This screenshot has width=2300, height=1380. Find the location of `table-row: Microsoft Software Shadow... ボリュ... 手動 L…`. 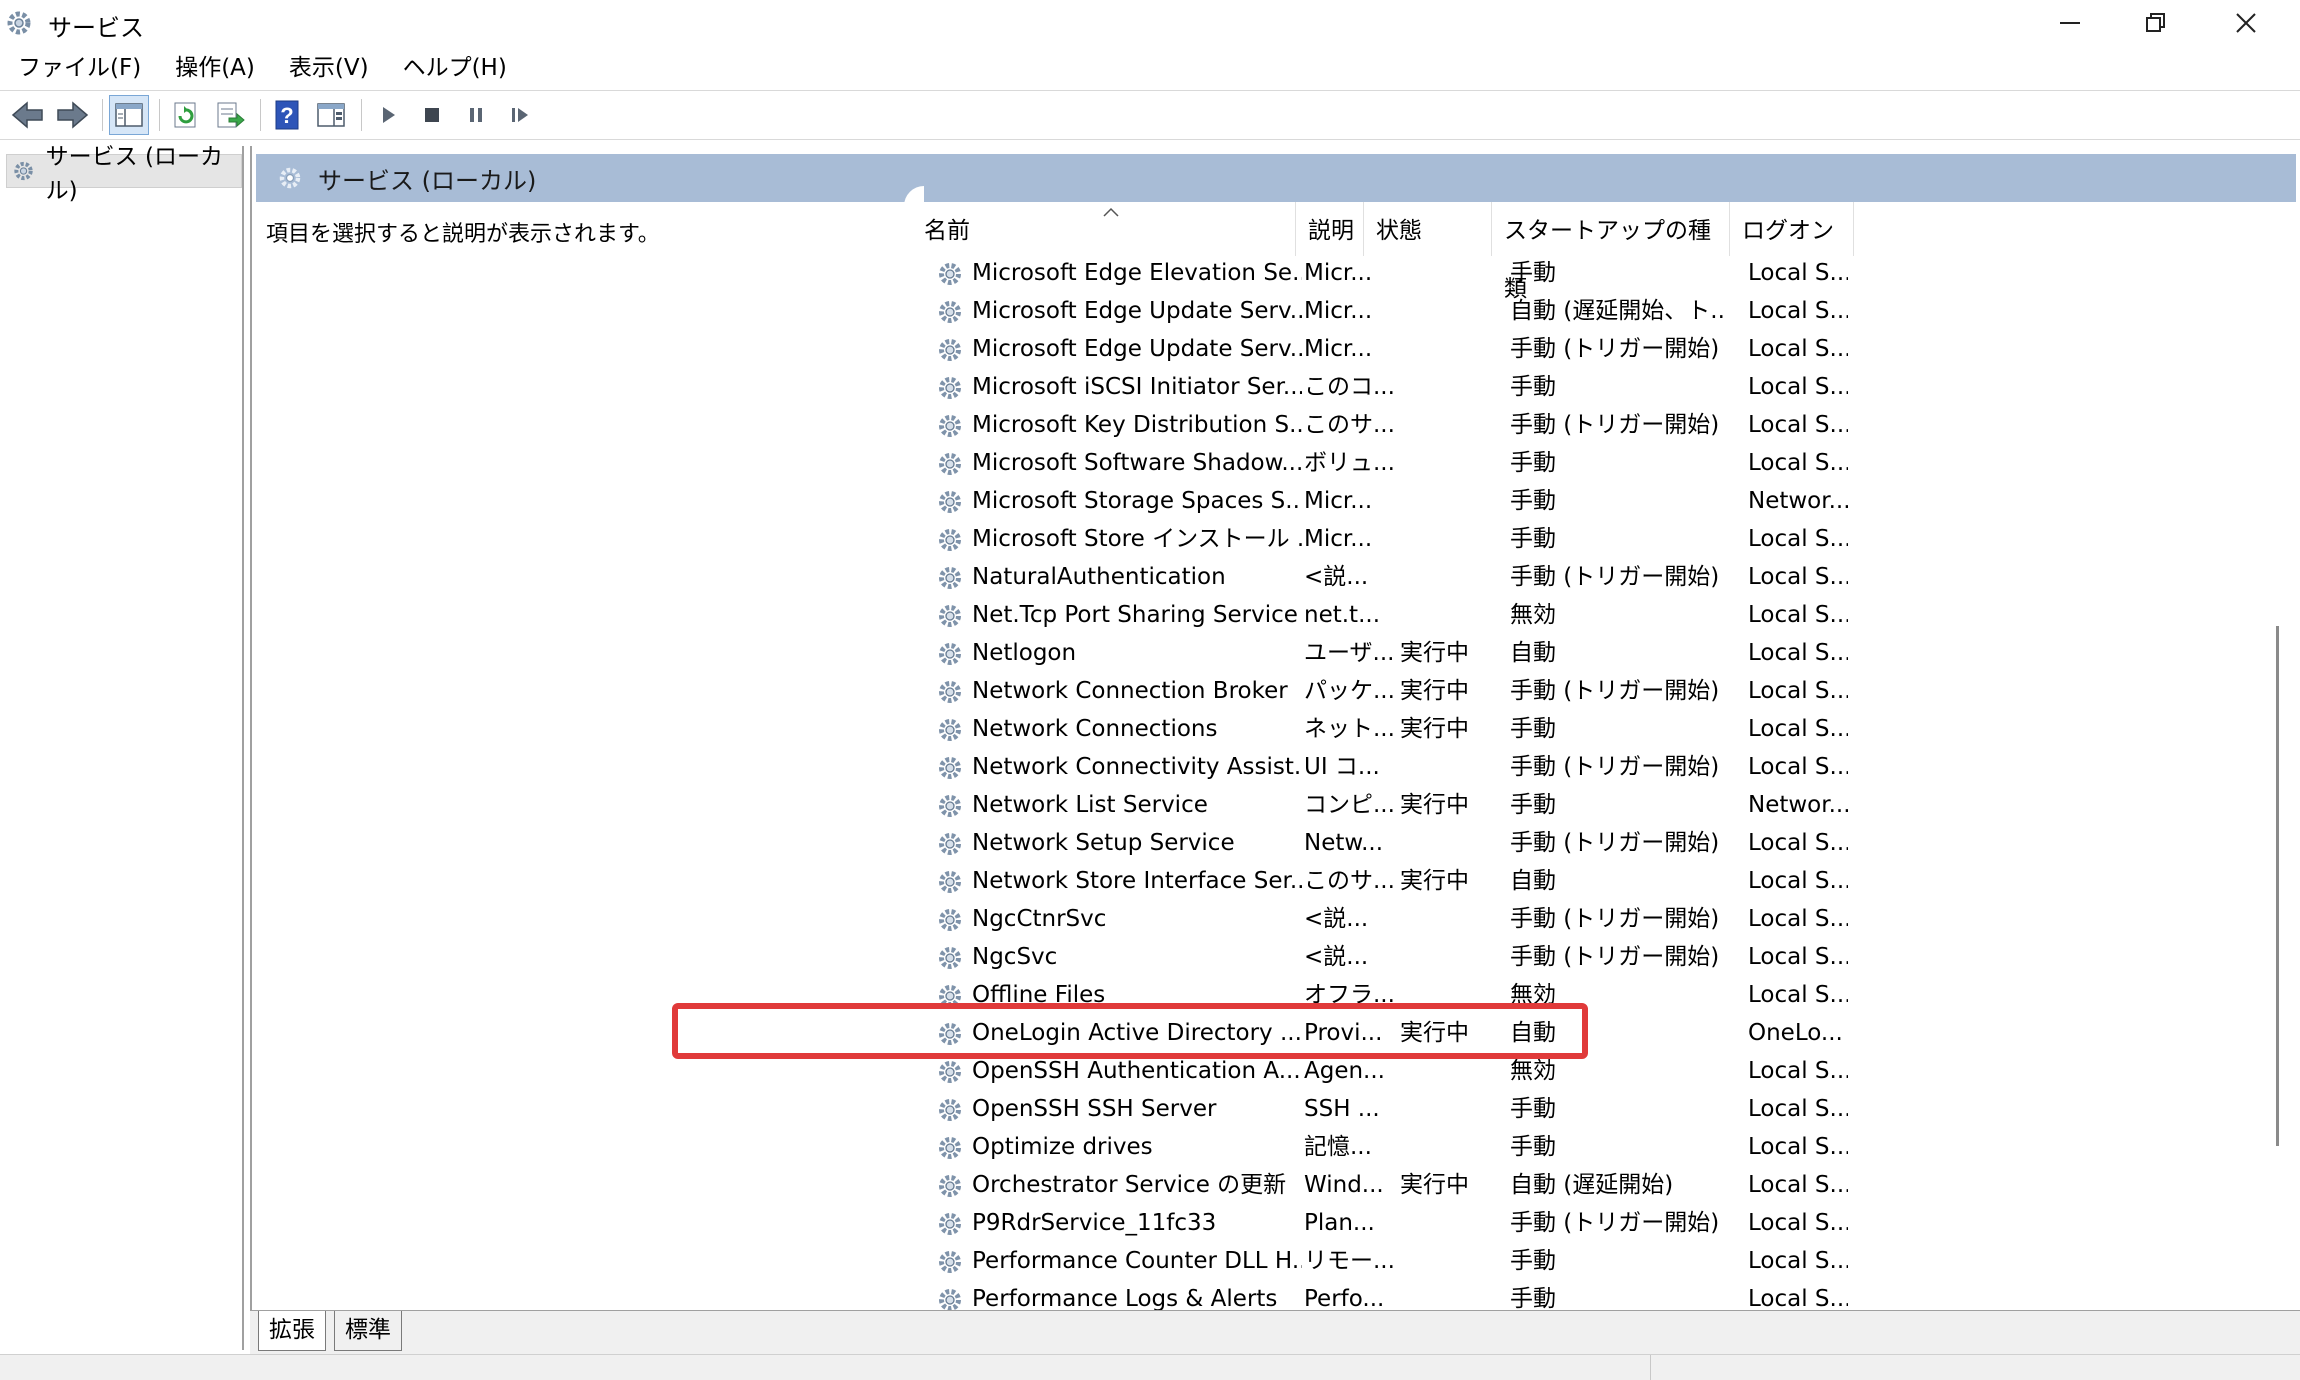

table-row: Microsoft Software Shadow... ボリュ... 手動 L… is located at coordinates (1602, 463).